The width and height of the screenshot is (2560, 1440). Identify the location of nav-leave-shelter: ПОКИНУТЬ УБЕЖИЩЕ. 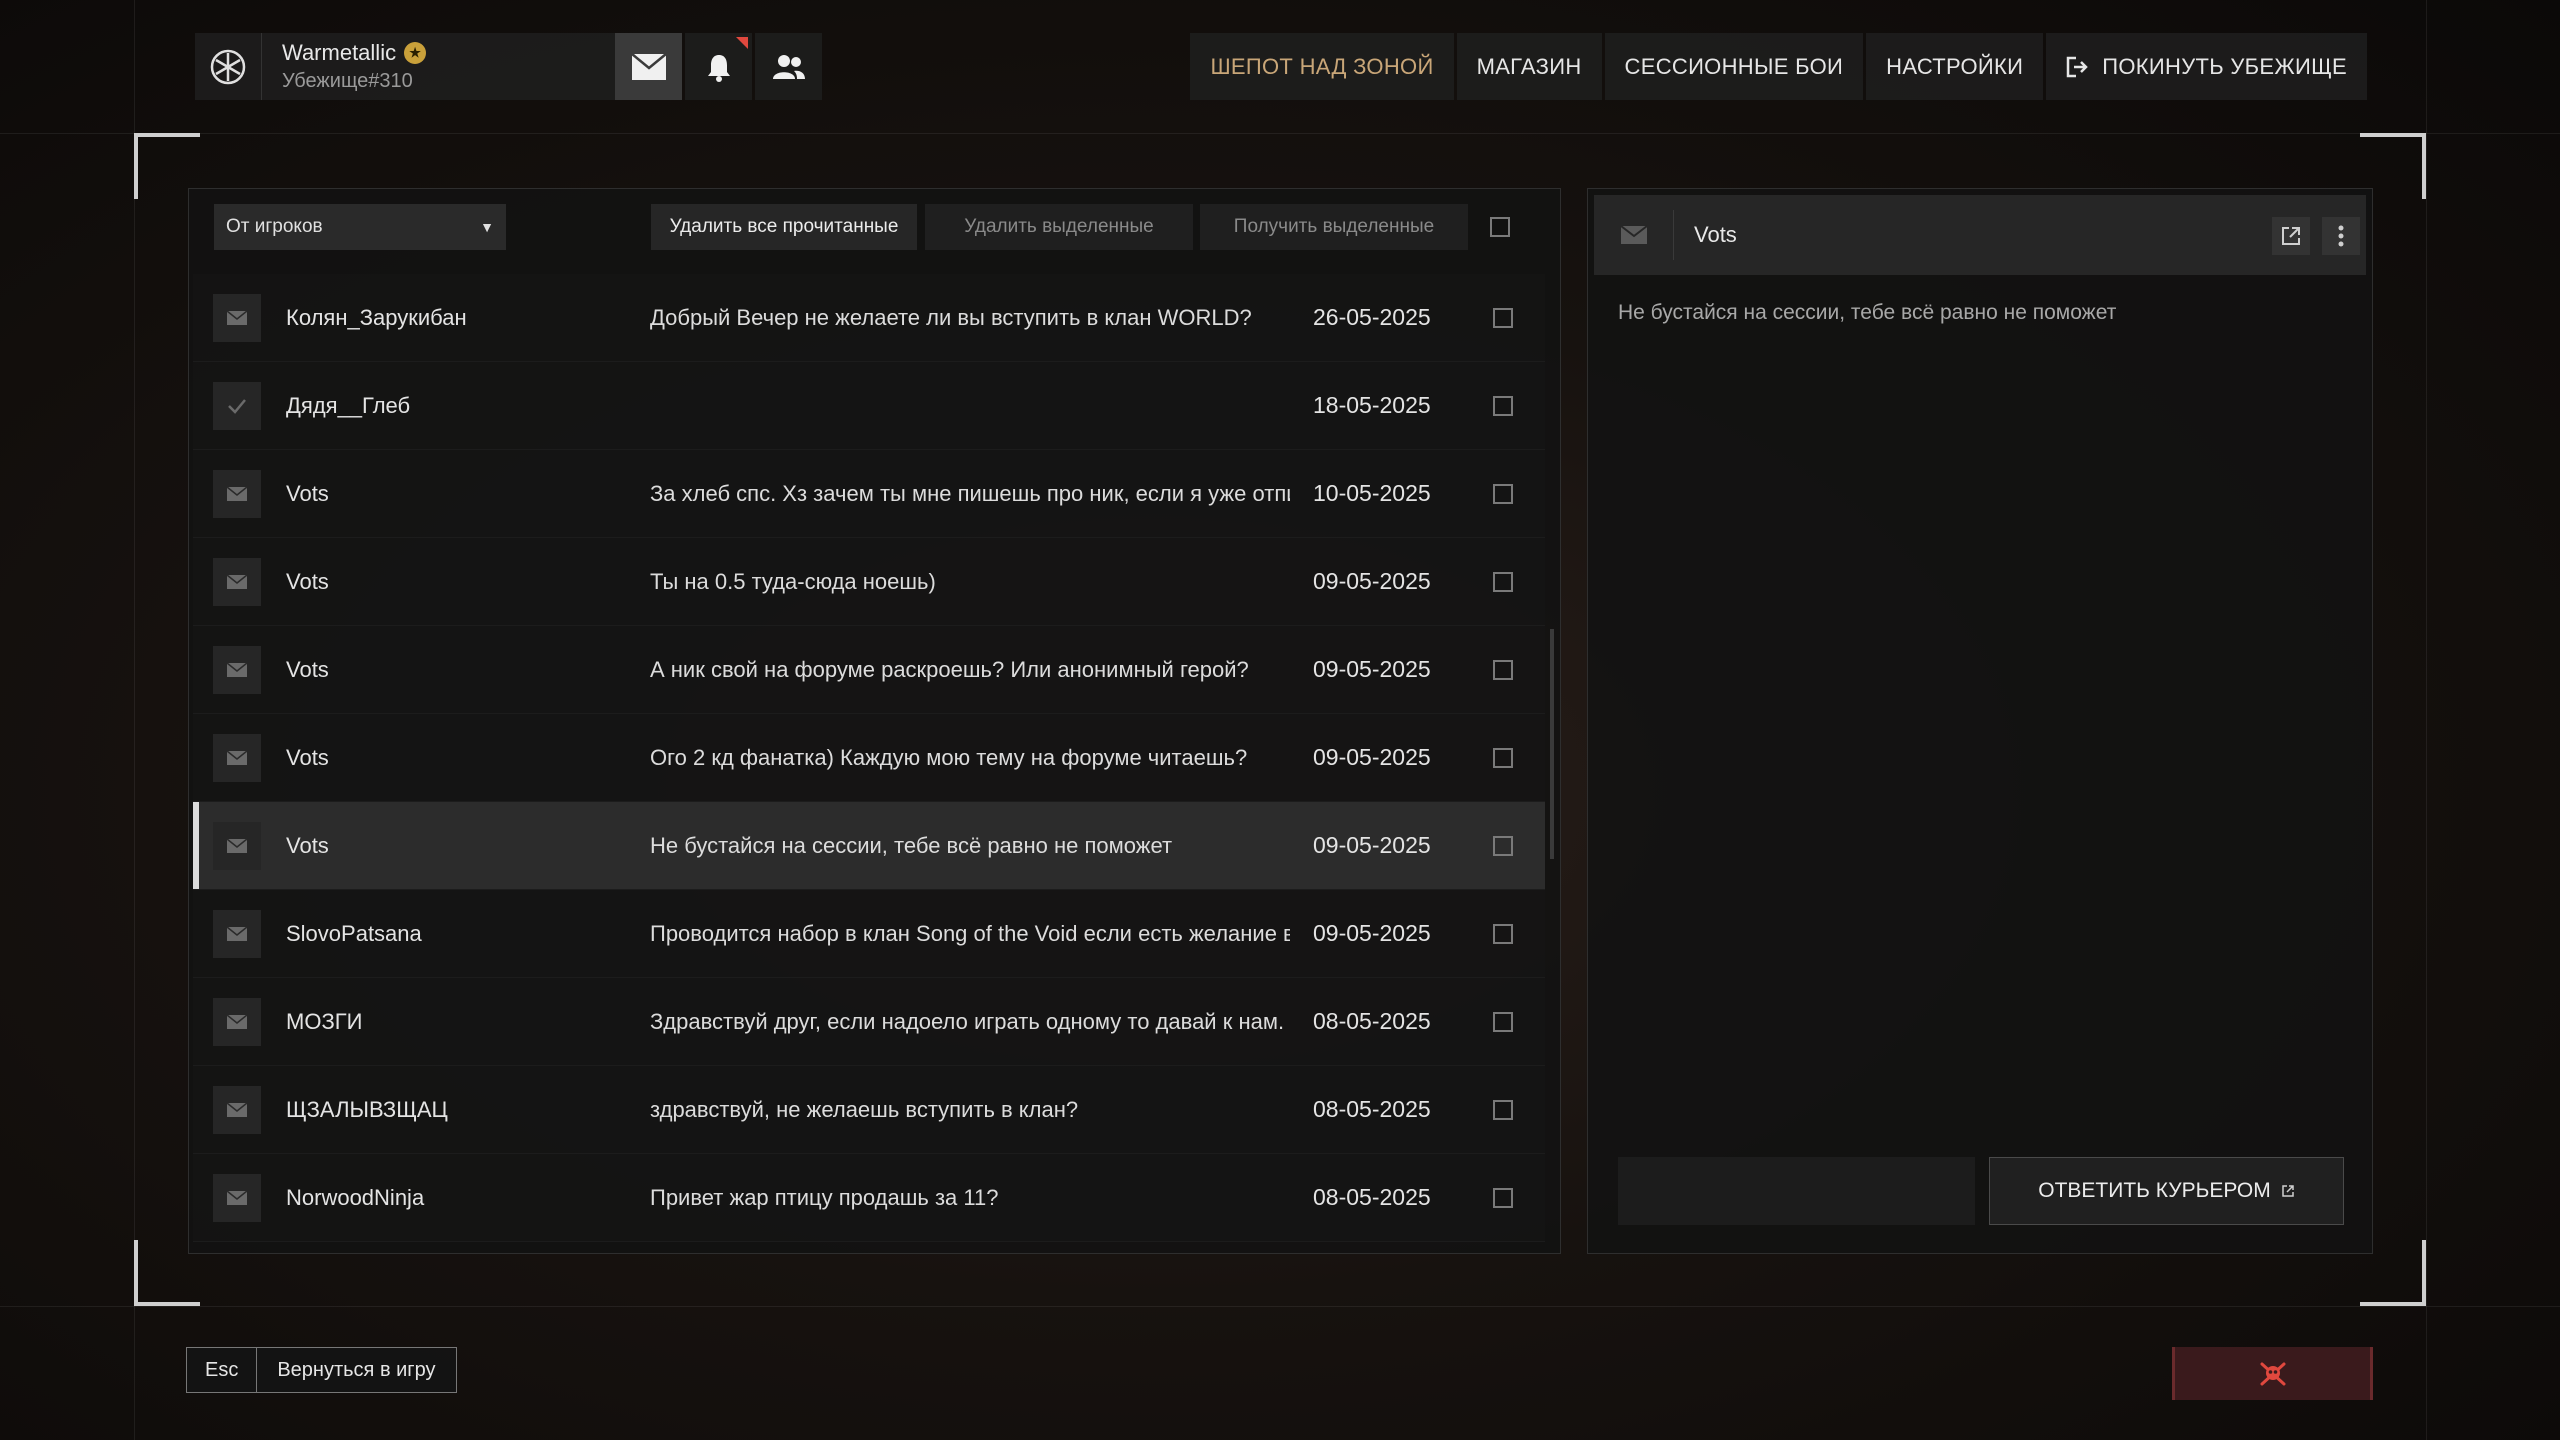
(2206, 66).